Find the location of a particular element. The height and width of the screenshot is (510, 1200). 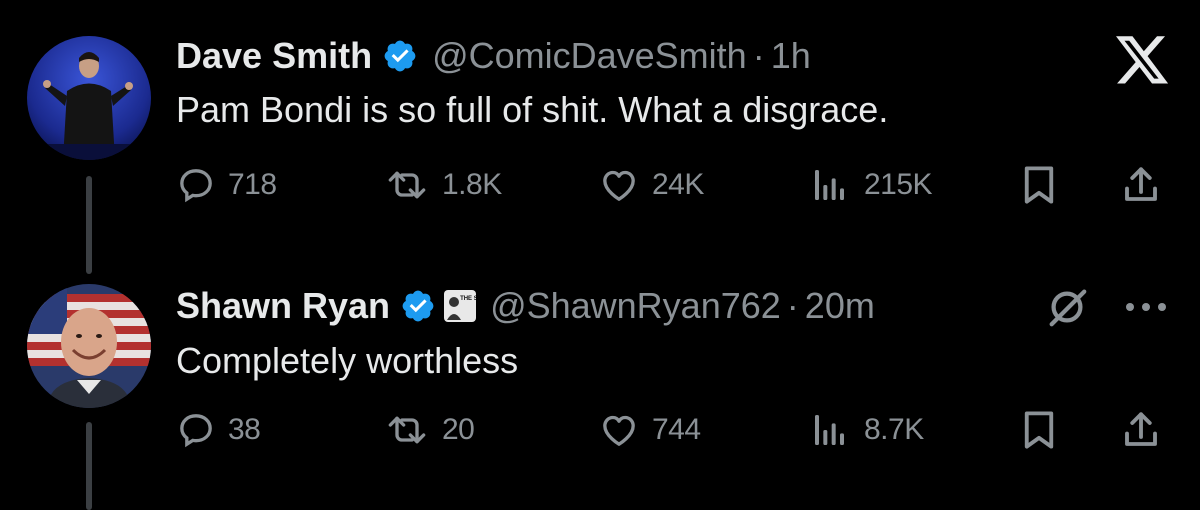

tweet-header: Shawn Ryan THE SHOW @ShawnRyan762 · 20m is located at coordinates (525, 306).